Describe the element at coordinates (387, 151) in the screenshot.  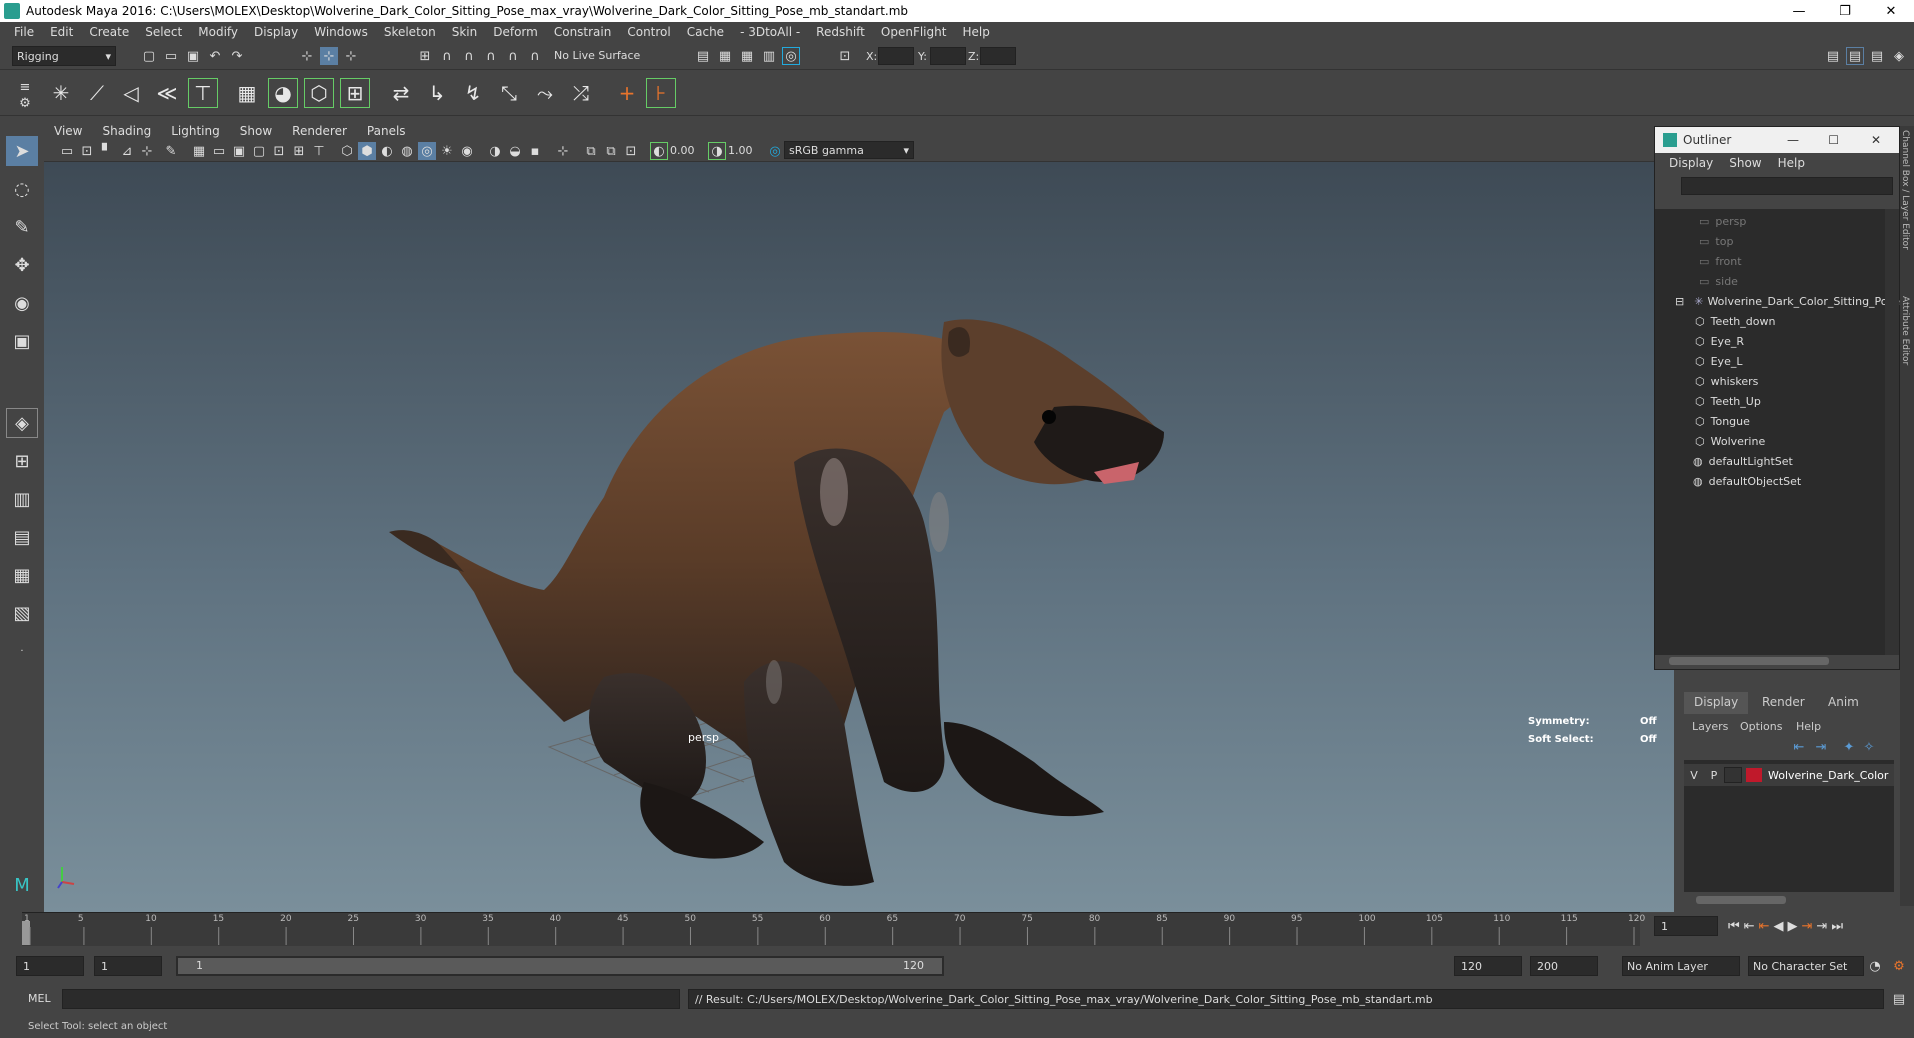
I see `wireframe-on-shaded-icon: ◐` at that location.